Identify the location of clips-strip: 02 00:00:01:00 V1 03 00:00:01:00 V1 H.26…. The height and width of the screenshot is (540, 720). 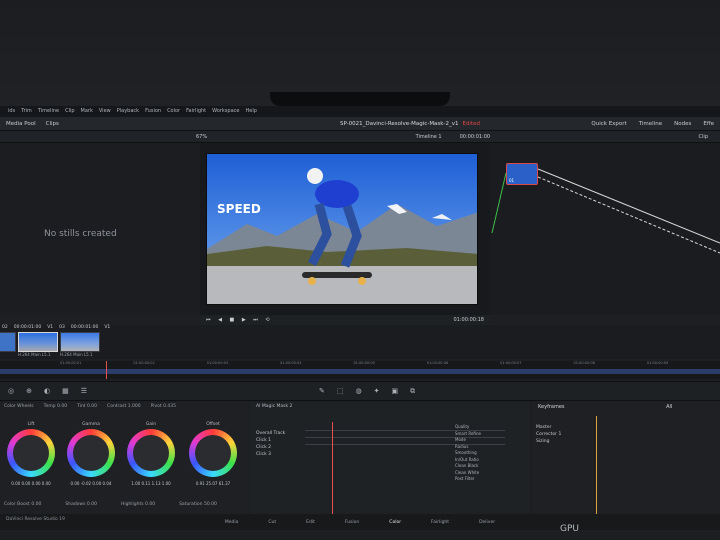
(360, 342).